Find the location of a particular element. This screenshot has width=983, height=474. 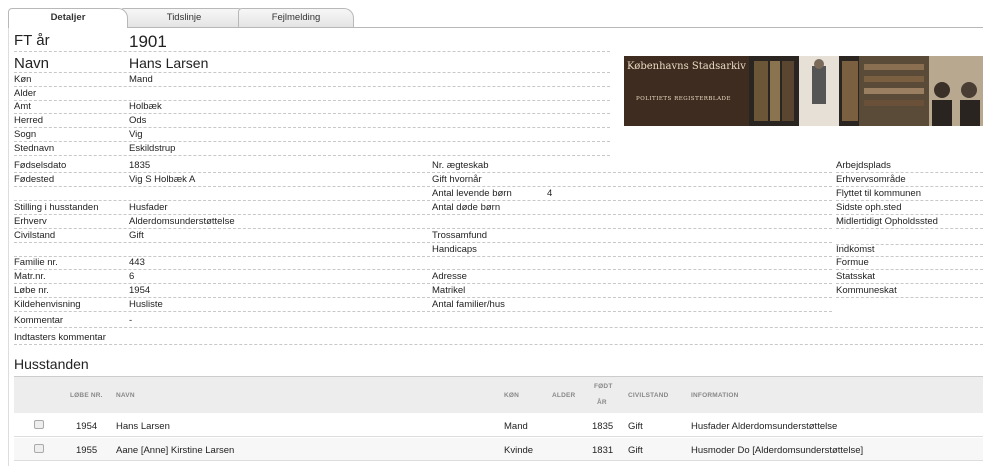

detail-row-col2: Antal døde børn is located at coordinates (632, 208).